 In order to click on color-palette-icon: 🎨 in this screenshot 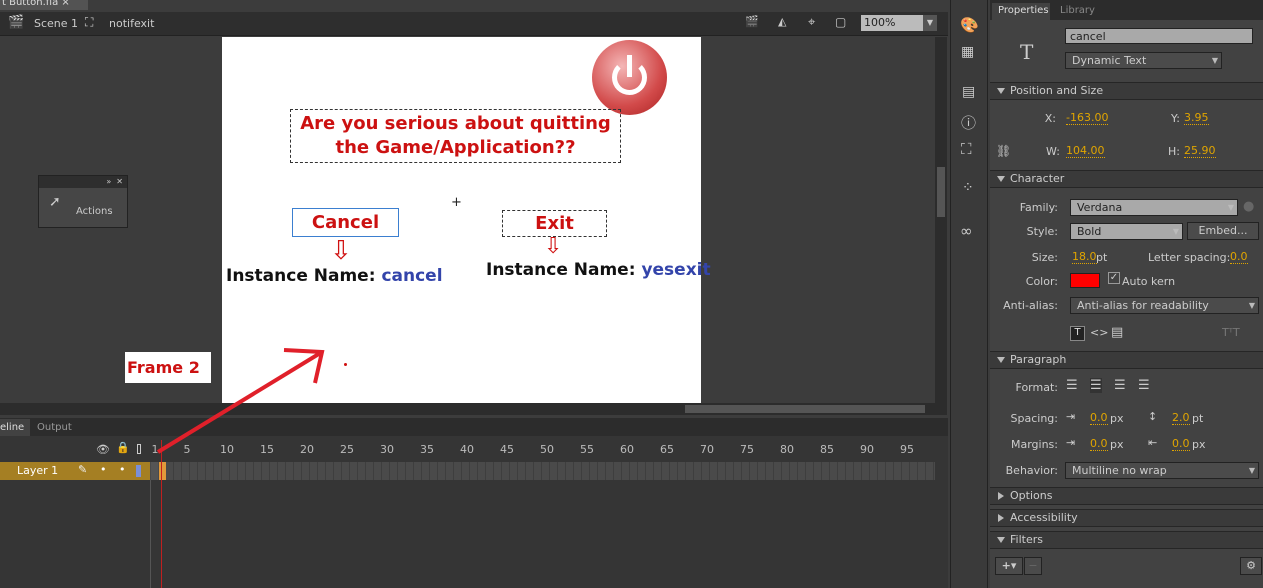, I will do `click(969, 25)`.